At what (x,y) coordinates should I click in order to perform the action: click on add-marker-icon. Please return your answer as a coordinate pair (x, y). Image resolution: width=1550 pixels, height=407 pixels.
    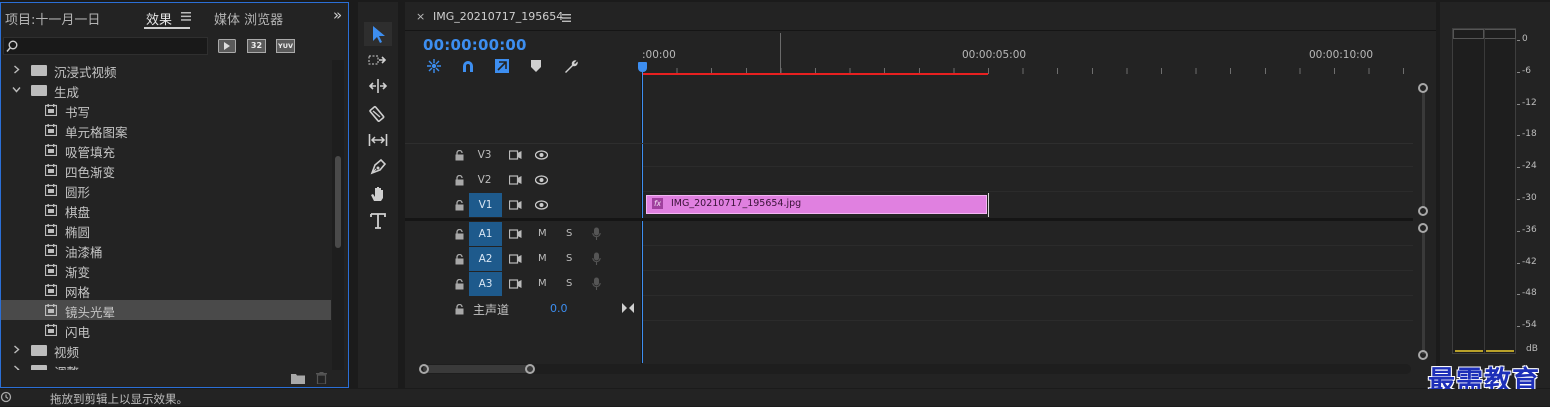
    Looking at the image, I should click on (536, 66).